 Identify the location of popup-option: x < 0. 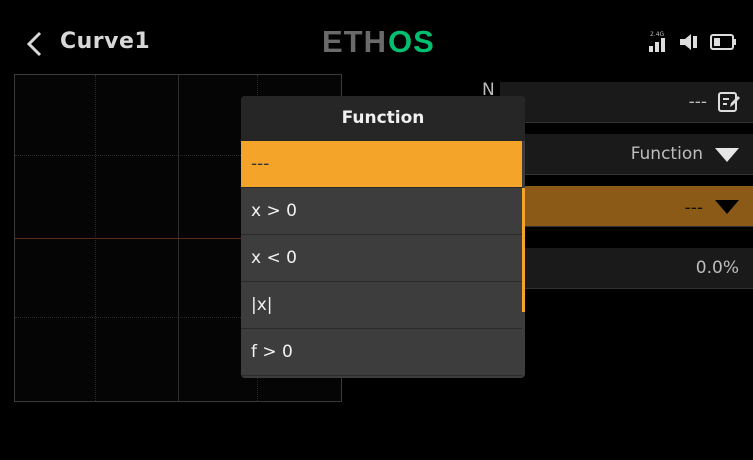
(381, 258).